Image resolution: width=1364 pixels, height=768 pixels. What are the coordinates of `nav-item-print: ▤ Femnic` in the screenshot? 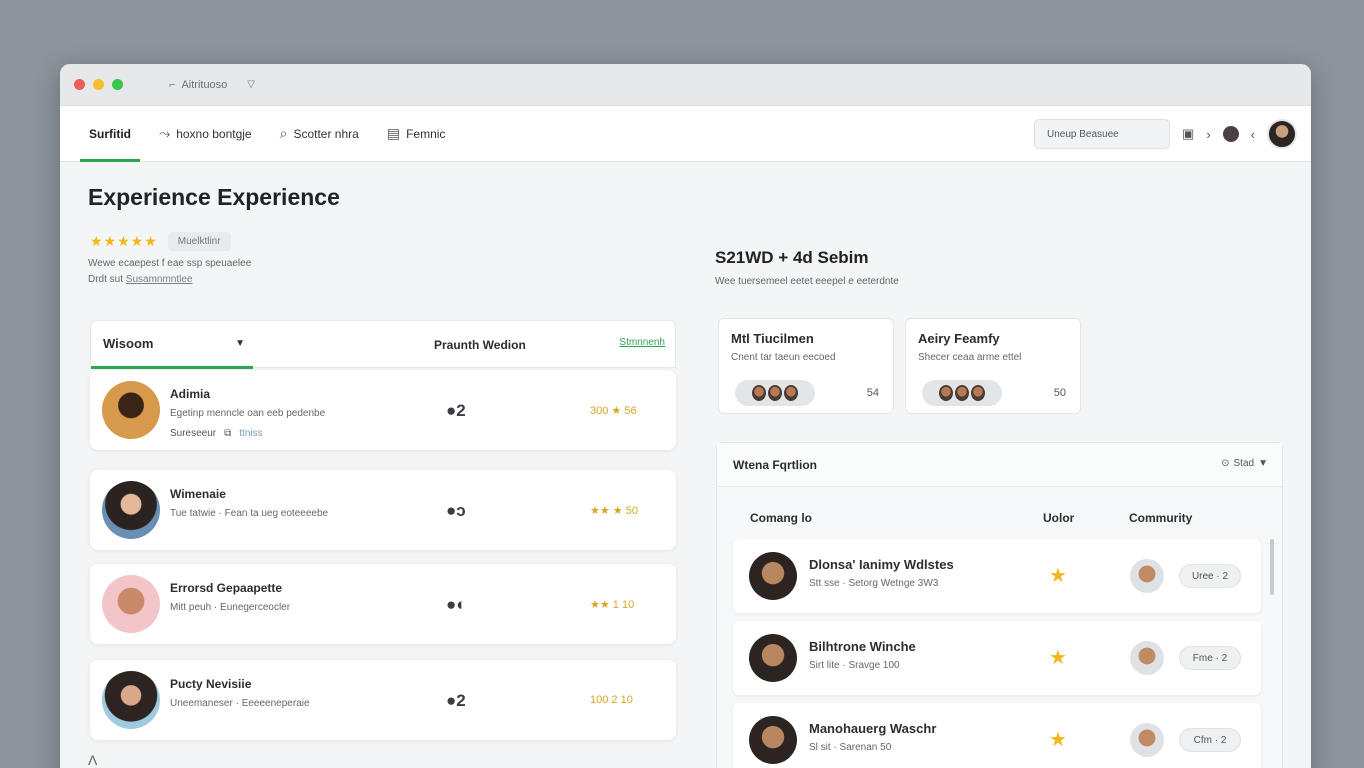 It's located at (416, 134).